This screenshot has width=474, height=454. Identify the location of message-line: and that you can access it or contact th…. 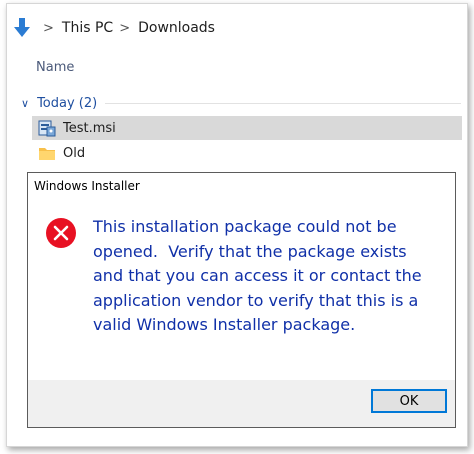
(257, 275).